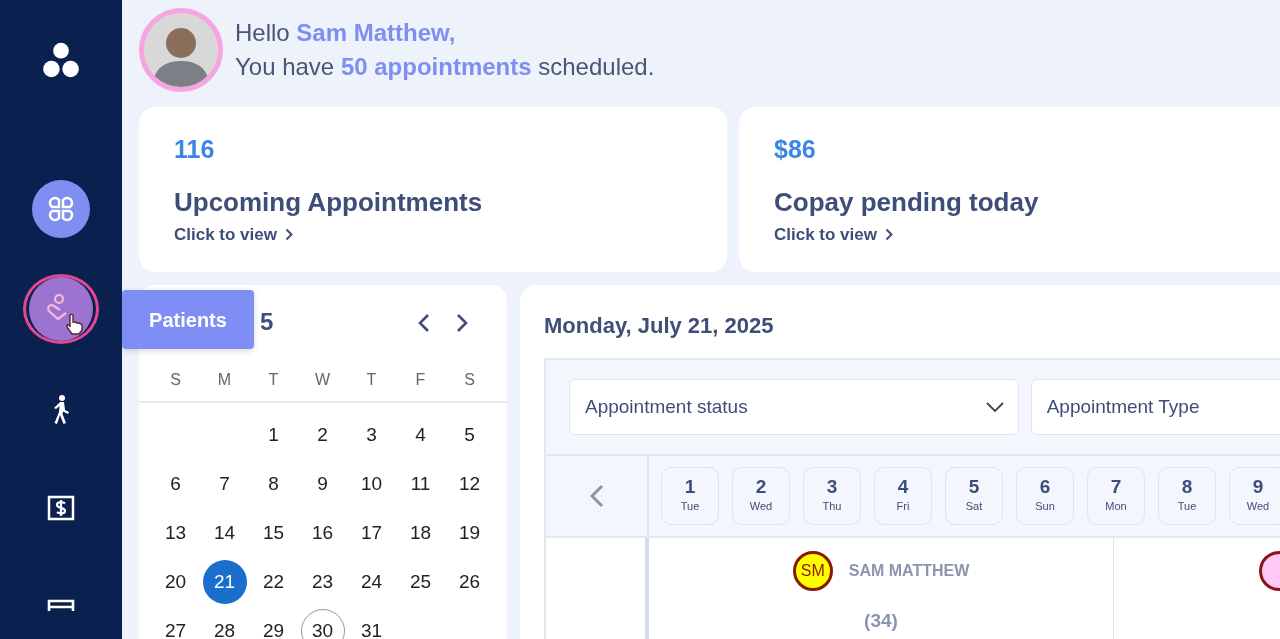 This screenshot has width=1280, height=639. What do you see at coordinates (371, 624) in the screenshot?
I see `calendar-day: 31` at bounding box center [371, 624].